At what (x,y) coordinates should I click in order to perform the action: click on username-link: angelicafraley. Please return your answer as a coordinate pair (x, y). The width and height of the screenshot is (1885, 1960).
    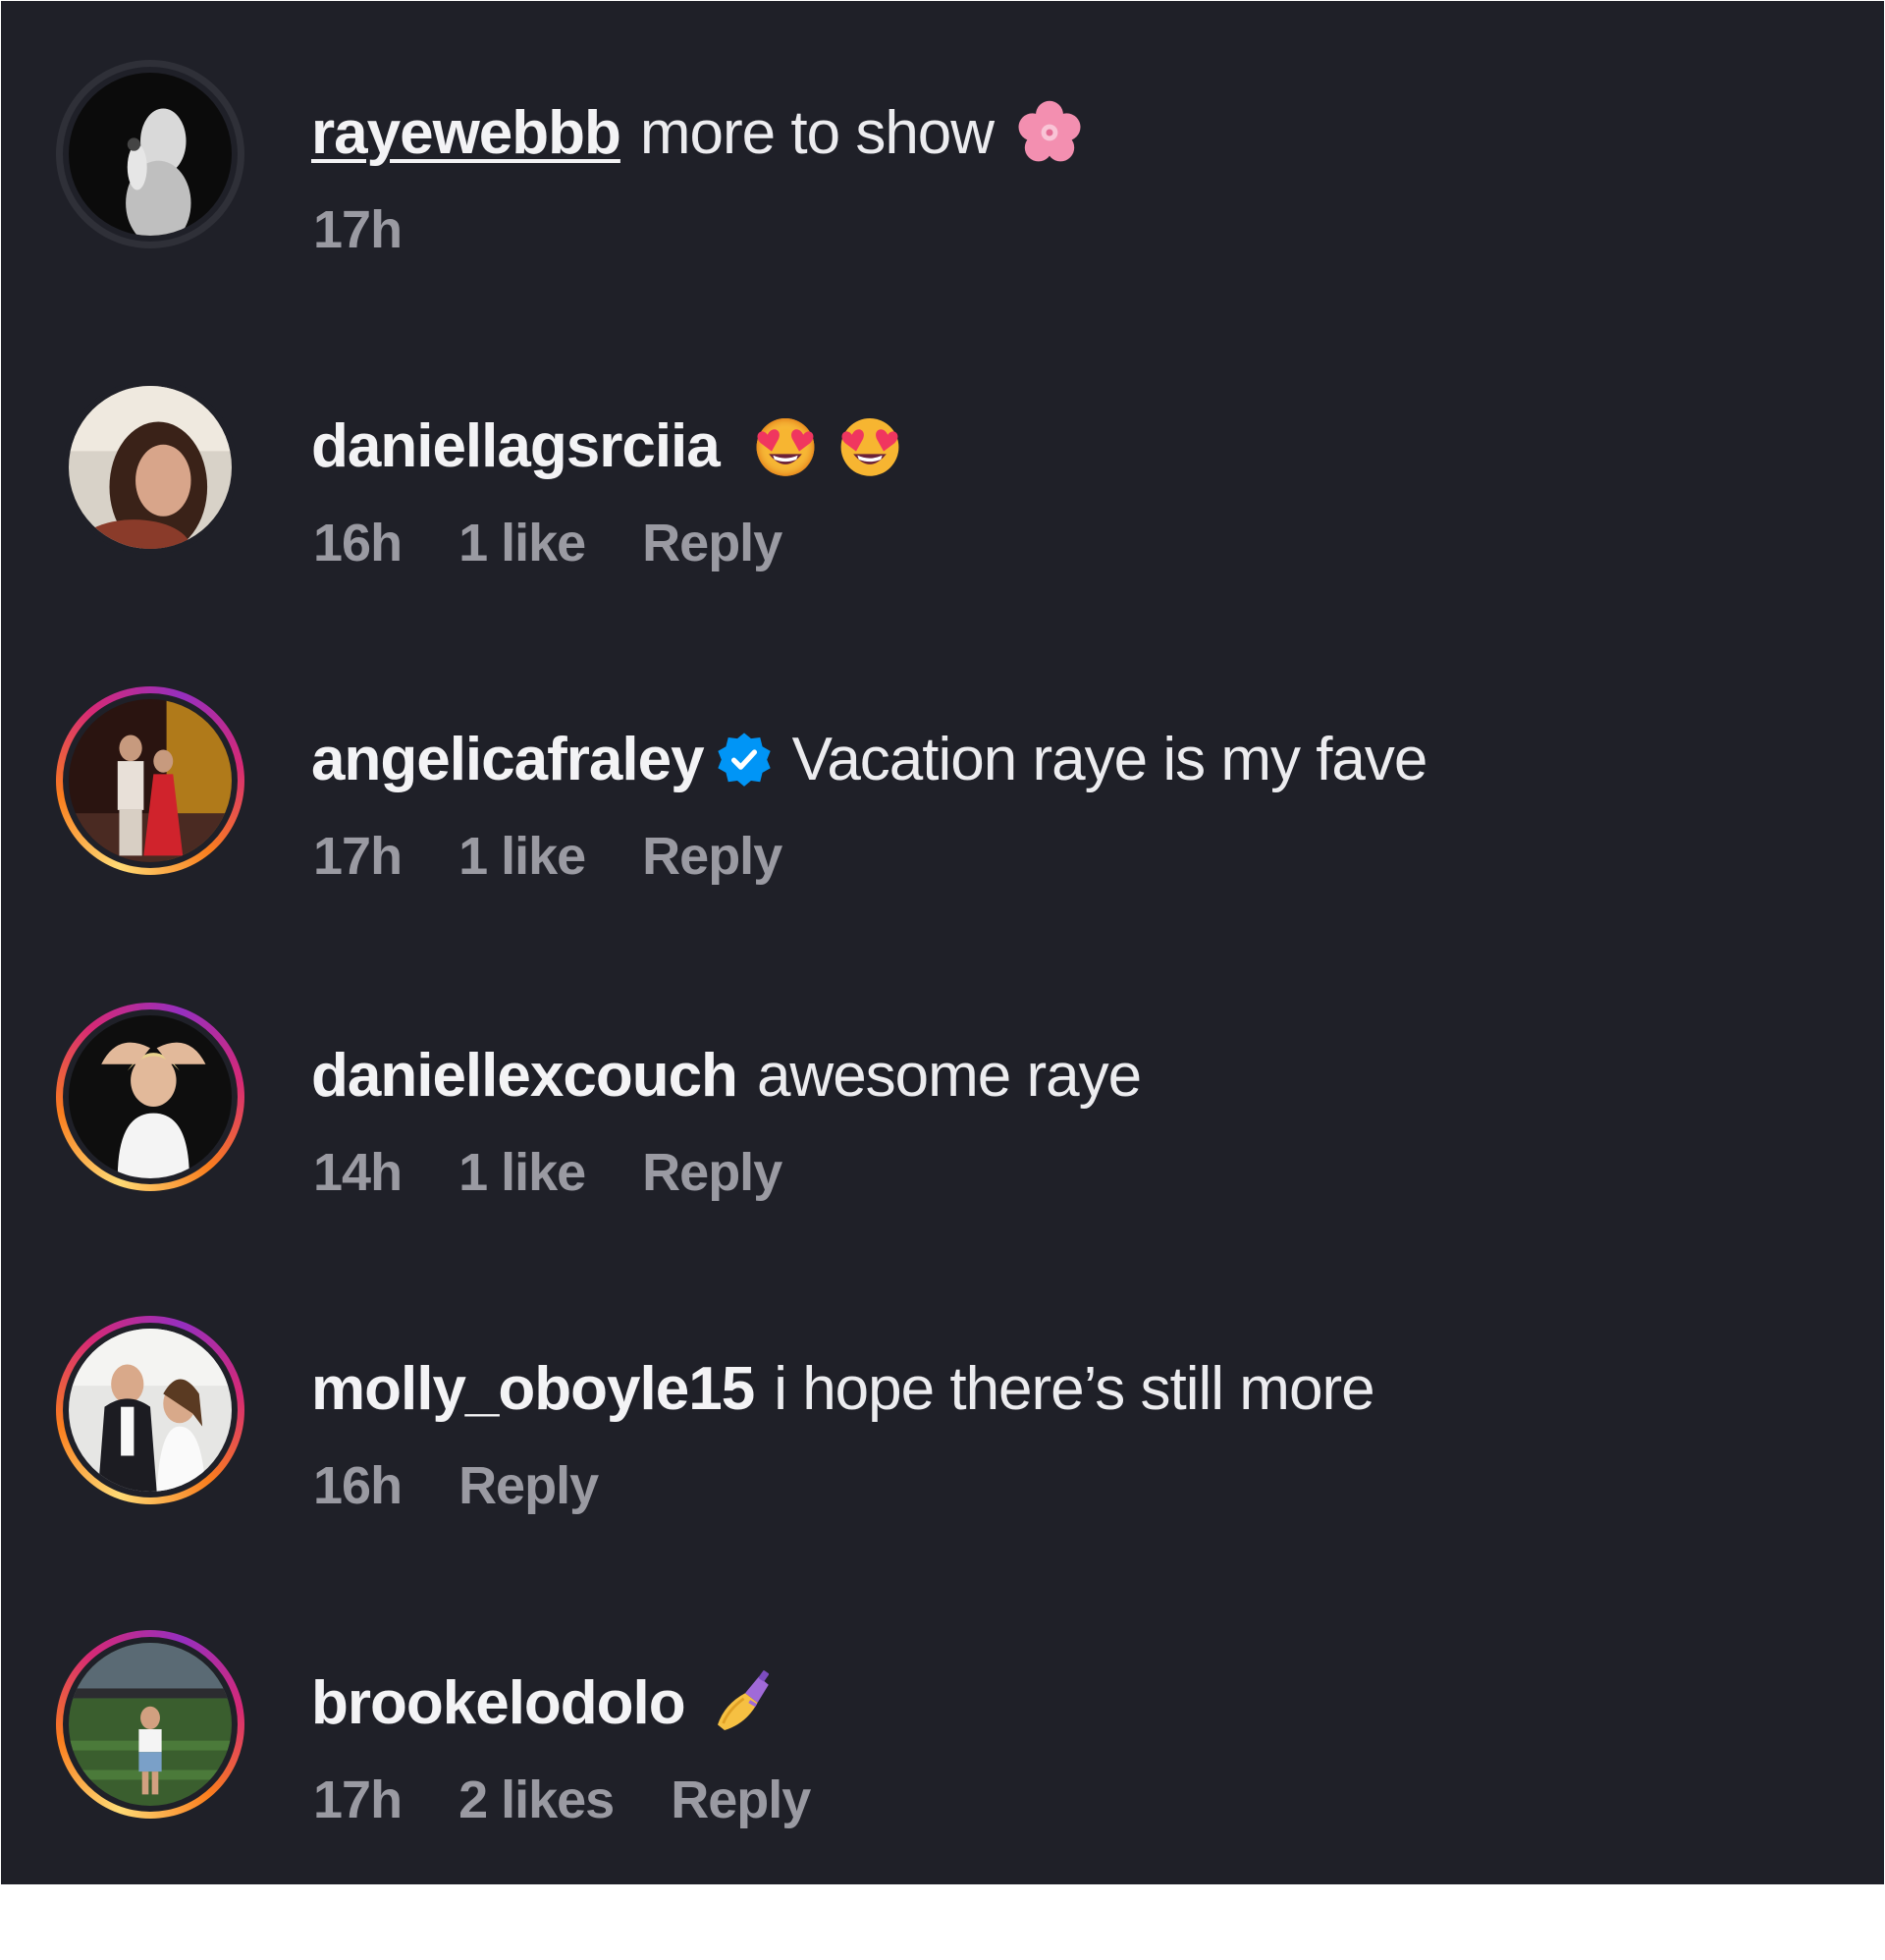
    Looking at the image, I should click on (508, 759).